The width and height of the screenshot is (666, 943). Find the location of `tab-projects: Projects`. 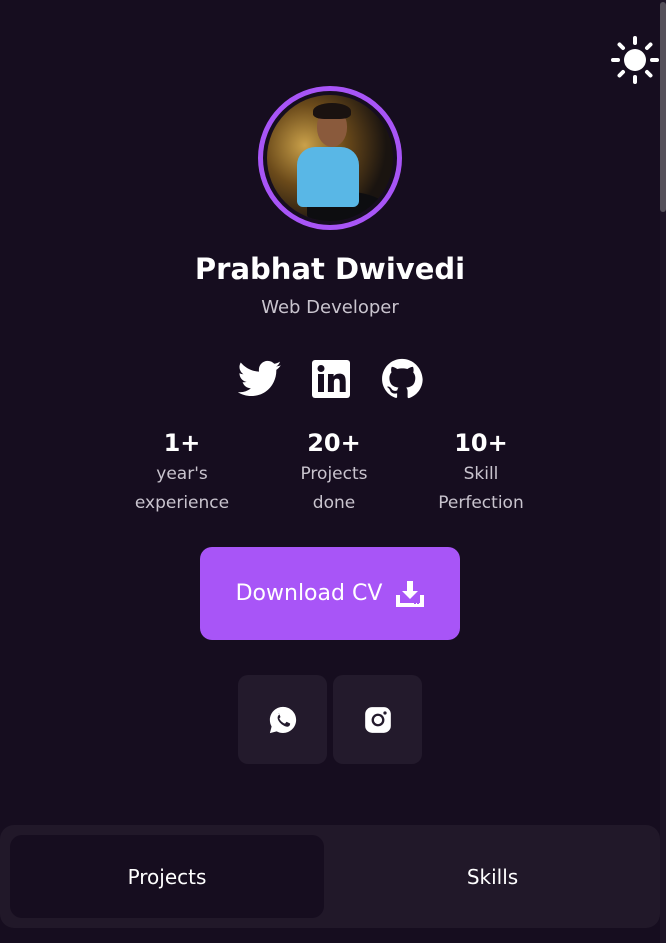

tab-projects: Projects is located at coordinates (167, 876).